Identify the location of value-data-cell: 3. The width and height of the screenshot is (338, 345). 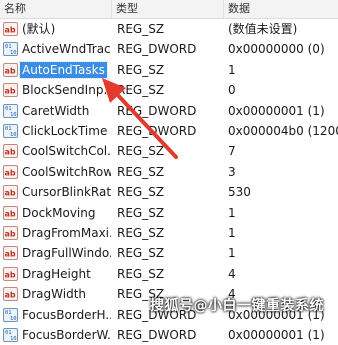
(232, 171).